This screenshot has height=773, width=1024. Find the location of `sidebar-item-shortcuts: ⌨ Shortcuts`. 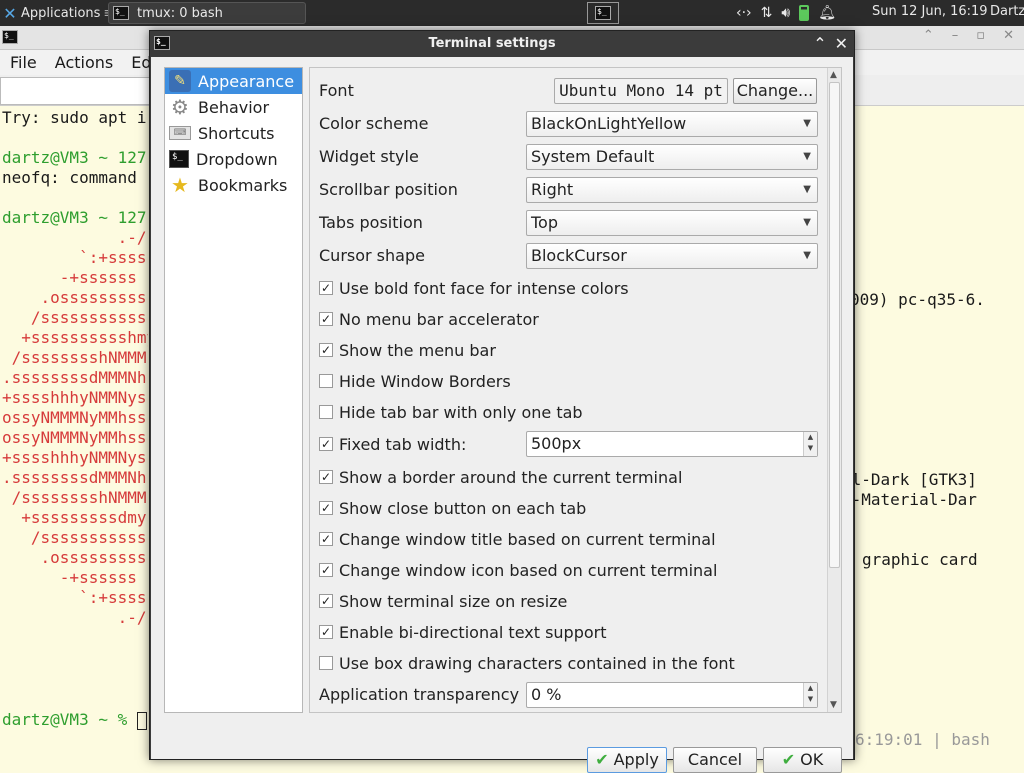

sidebar-item-shortcuts: ⌨ Shortcuts is located at coordinates (233, 133).